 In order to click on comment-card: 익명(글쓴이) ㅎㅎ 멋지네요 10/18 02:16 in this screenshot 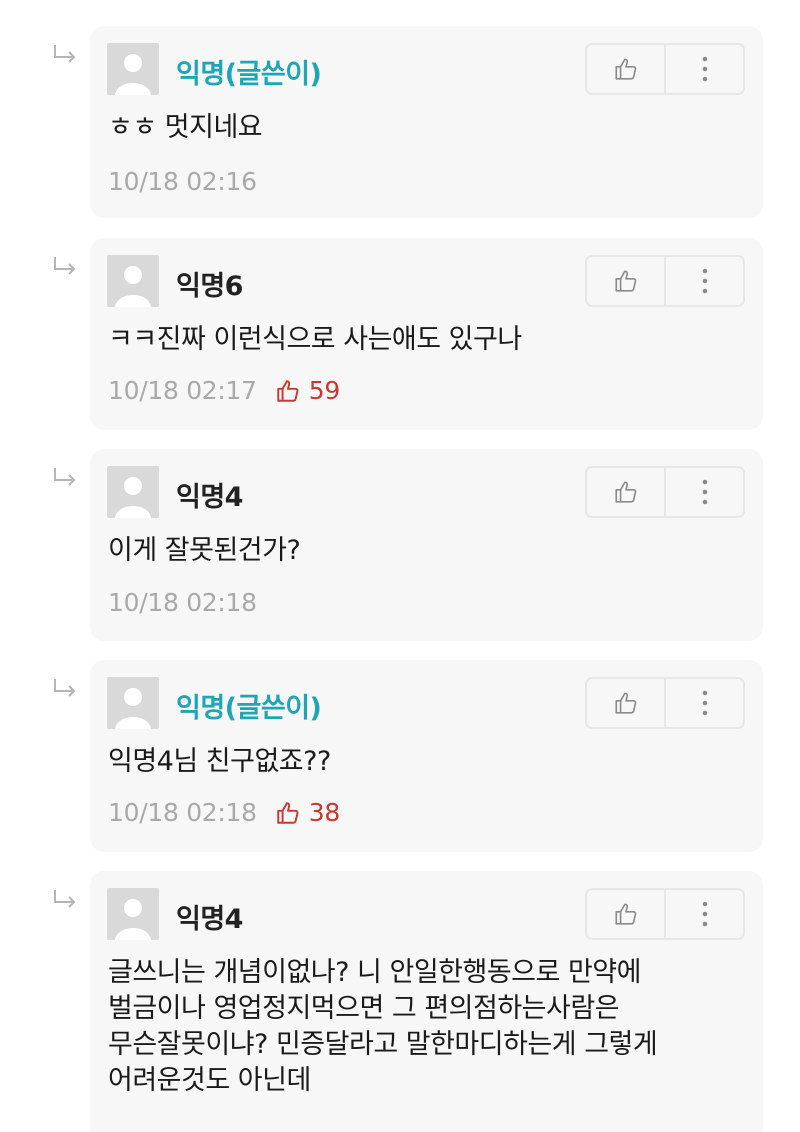, I will do `click(426, 122)`.